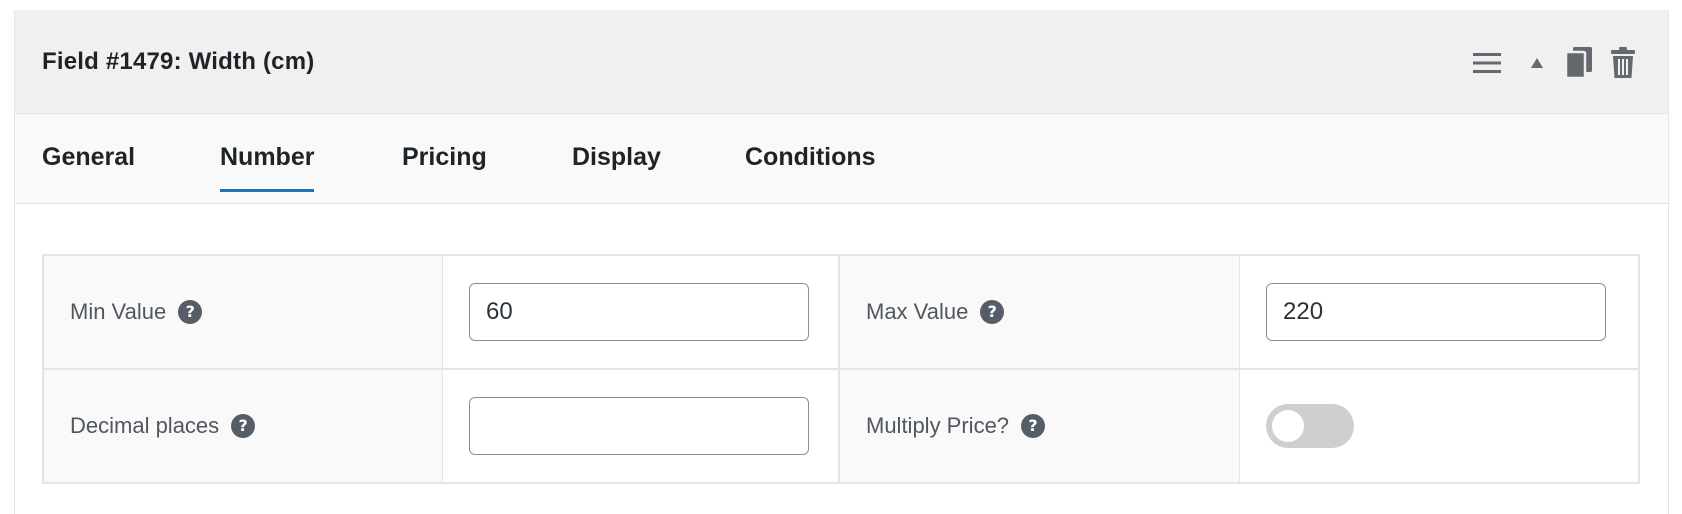 The height and width of the screenshot is (514, 1682). Describe the element at coordinates (145, 425) in the screenshot. I see `decimal-places-label: Decimal places` at that location.